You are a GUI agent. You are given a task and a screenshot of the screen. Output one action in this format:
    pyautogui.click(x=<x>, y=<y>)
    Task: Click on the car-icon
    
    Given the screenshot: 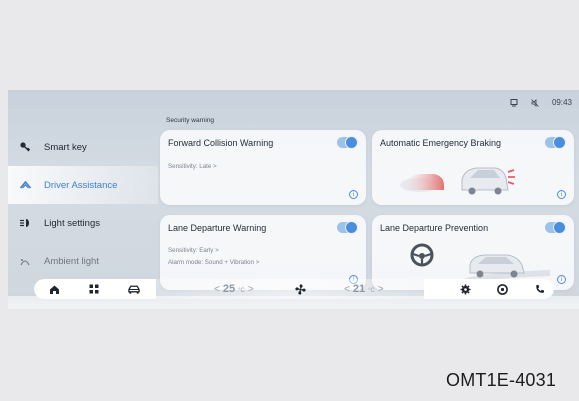 What is the action you would take?
    pyautogui.click(x=134, y=289)
    